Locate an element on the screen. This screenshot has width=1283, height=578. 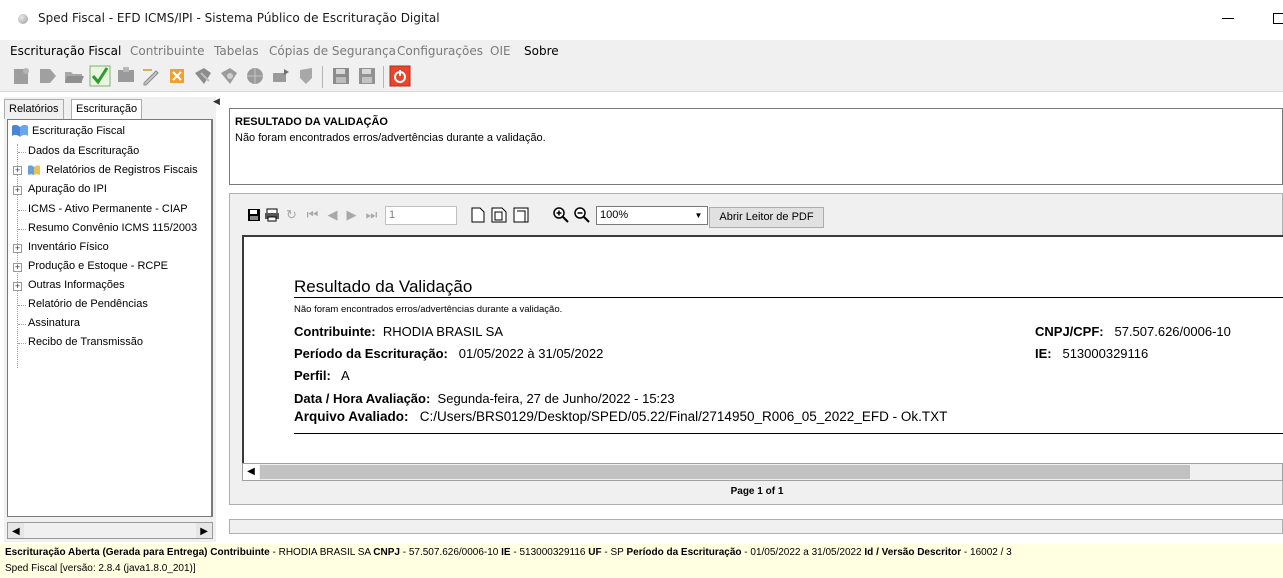
menu-oie: OIE is located at coordinates (500, 51).